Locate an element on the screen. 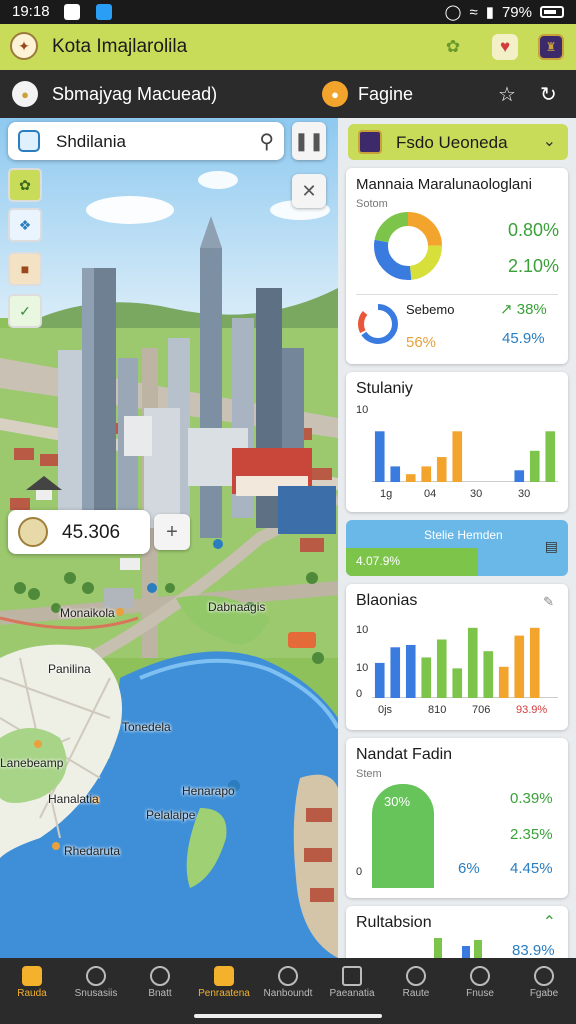 The width and height of the screenshot is (576, 1024). crest-icon: ♜ is located at coordinates (551, 47).